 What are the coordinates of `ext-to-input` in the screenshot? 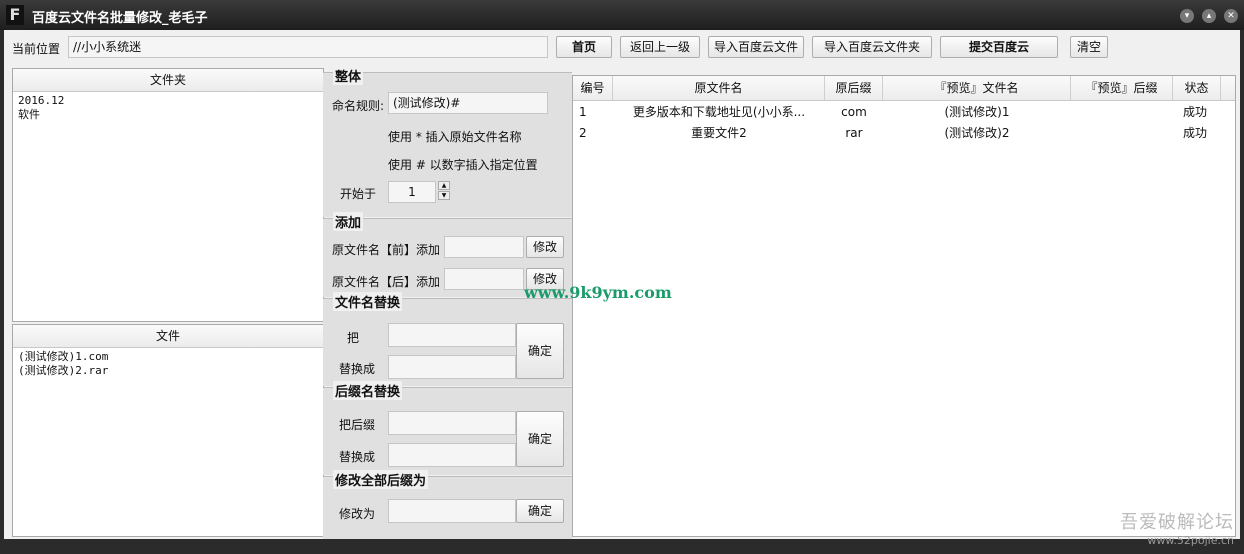 It's located at (452, 455).